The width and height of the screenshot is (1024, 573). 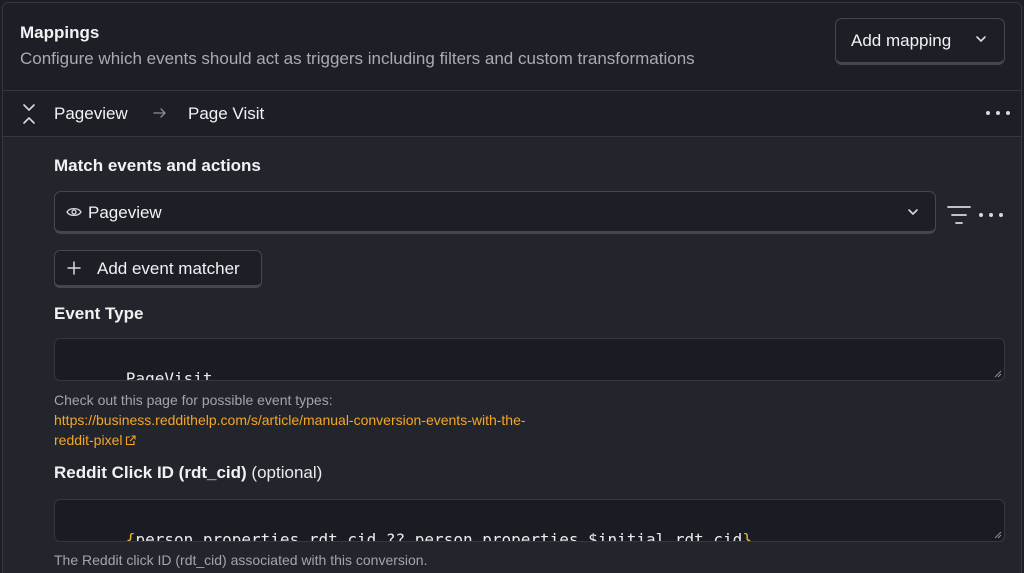 I want to click on match-events-label: Match events and actions, so click(x=157, y=165).